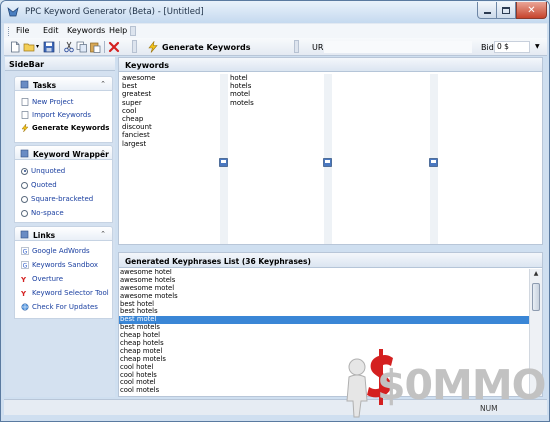 This screenshot has height=422, width=550. Describe the element at coordinates (487, 10) in the screenshot. I see `minimize-button` at that location.